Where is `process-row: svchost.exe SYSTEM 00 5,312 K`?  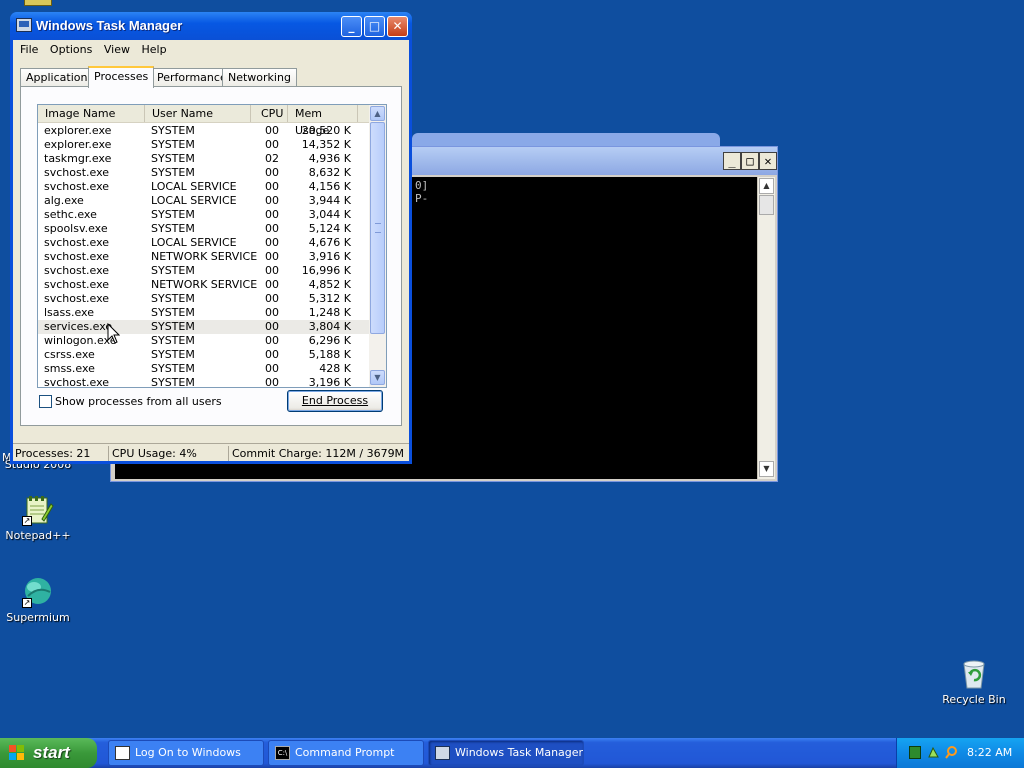 process-row: svchost.exe SYSTEM 00 5,312 K is located at coordinates (204, 299).